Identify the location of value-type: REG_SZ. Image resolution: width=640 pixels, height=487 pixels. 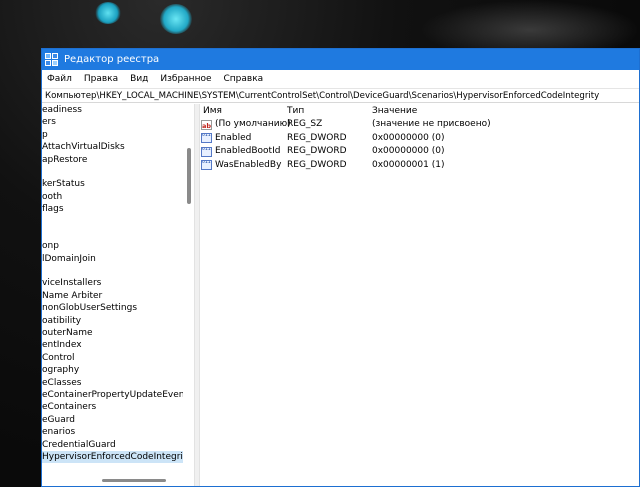
(305, 124).